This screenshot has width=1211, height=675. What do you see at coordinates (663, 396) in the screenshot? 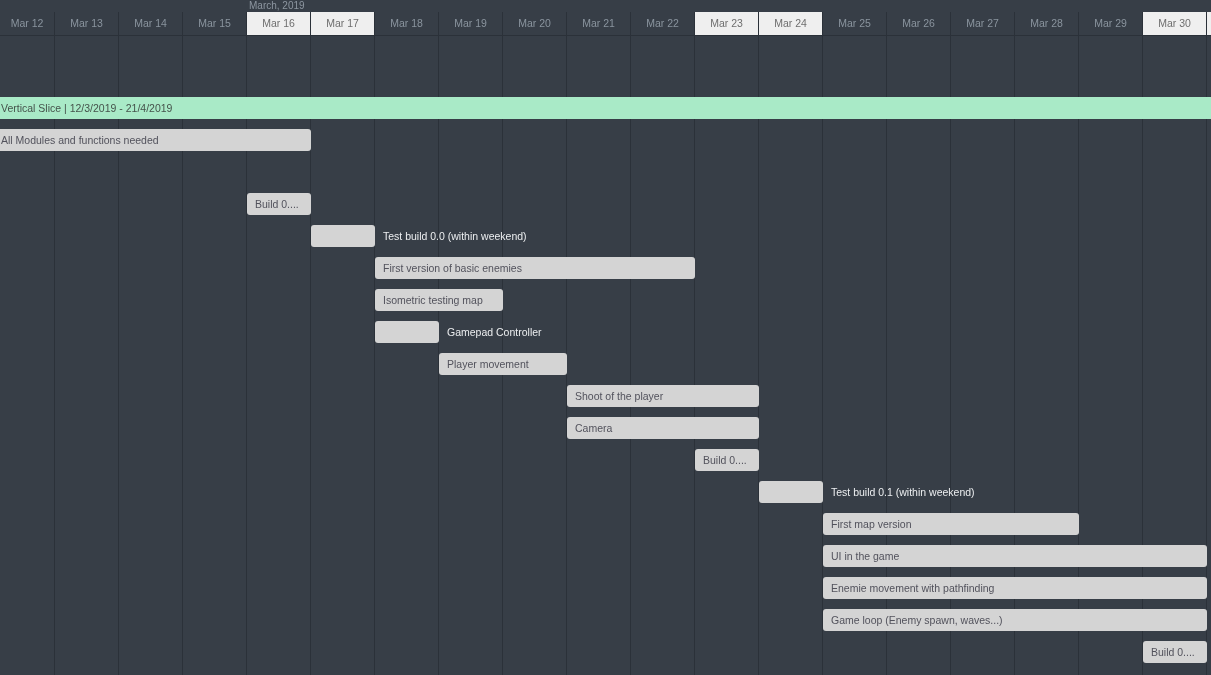
I see `task-bar: Shoot of the player` at bounding box center [663, 396].